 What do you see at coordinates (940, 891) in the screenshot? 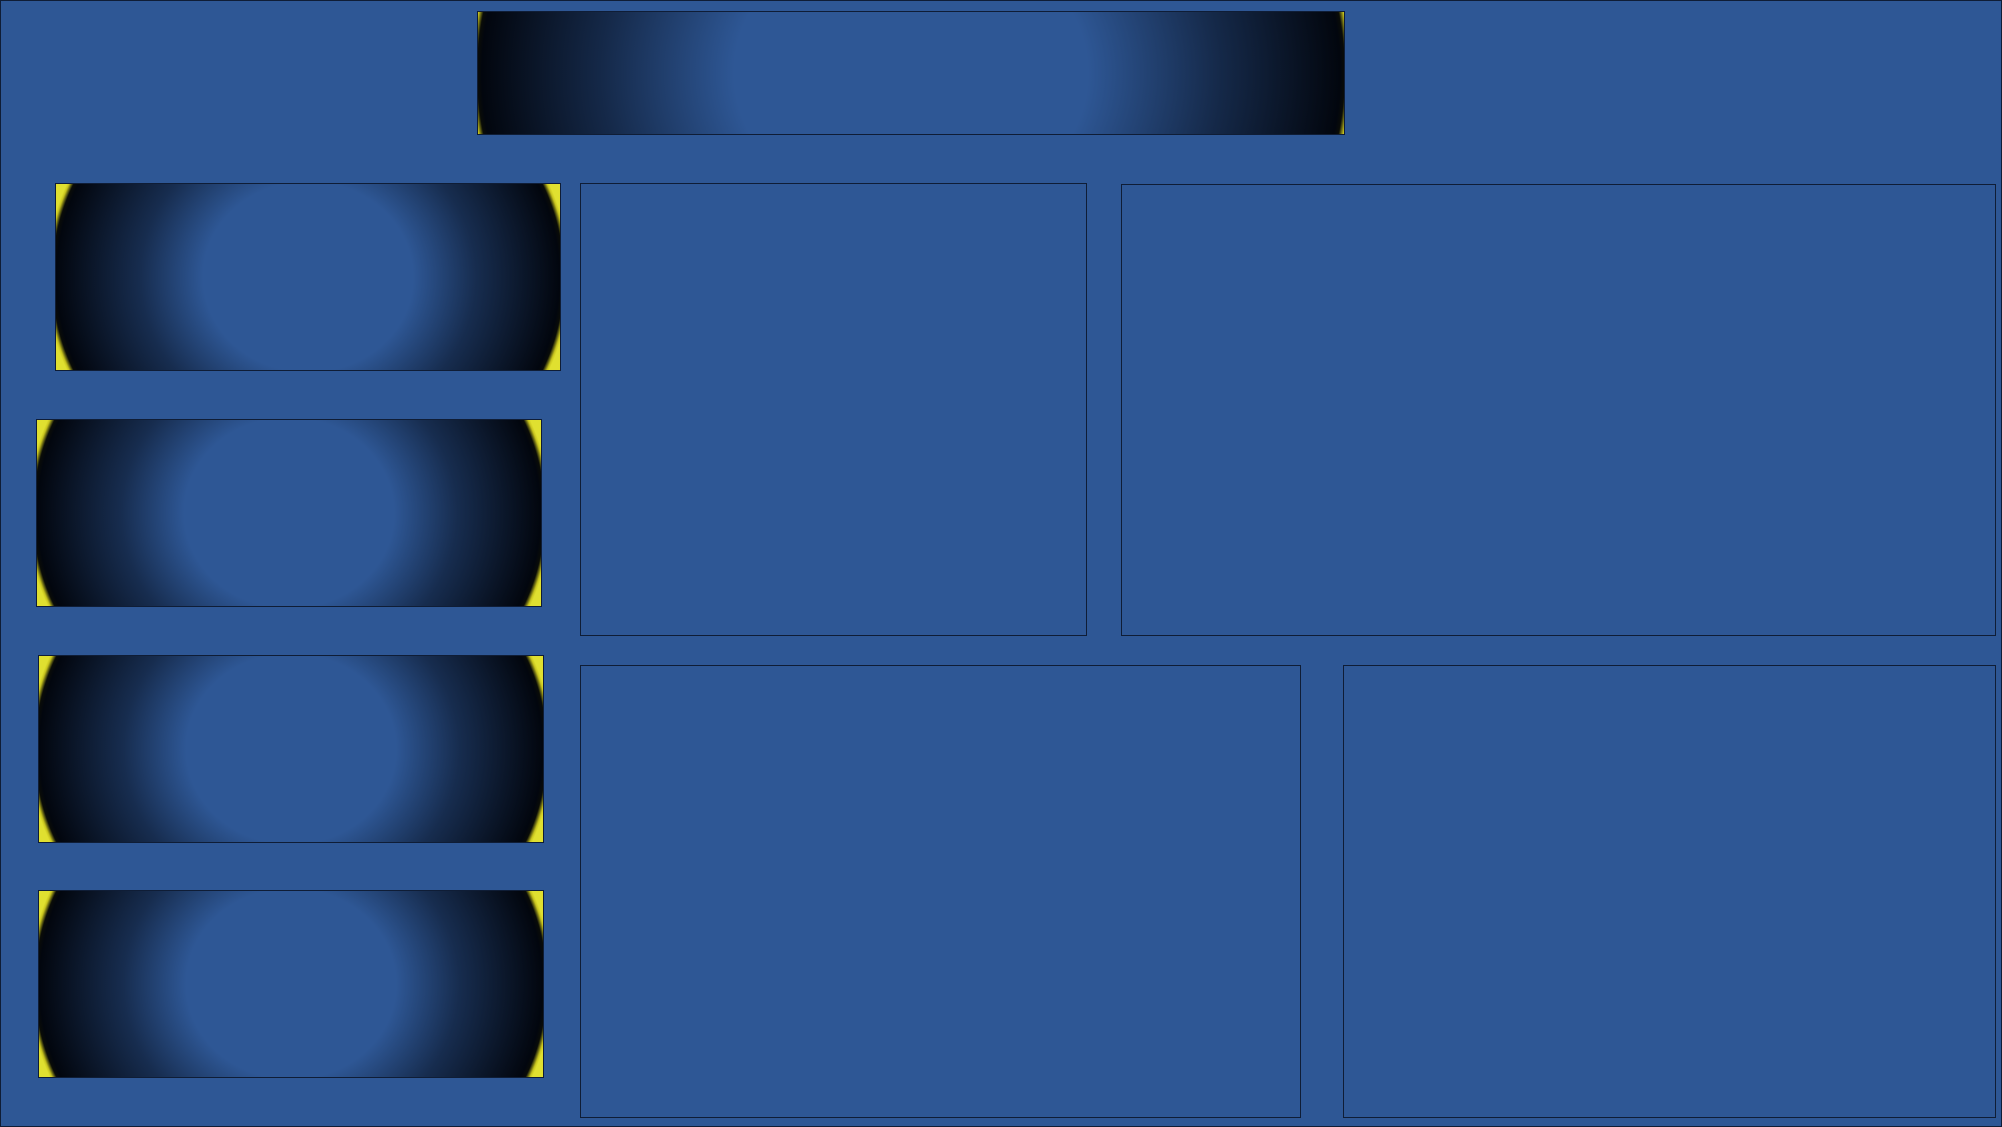
I see `content-panel-bottom-left` at bounding box center [940, 891].